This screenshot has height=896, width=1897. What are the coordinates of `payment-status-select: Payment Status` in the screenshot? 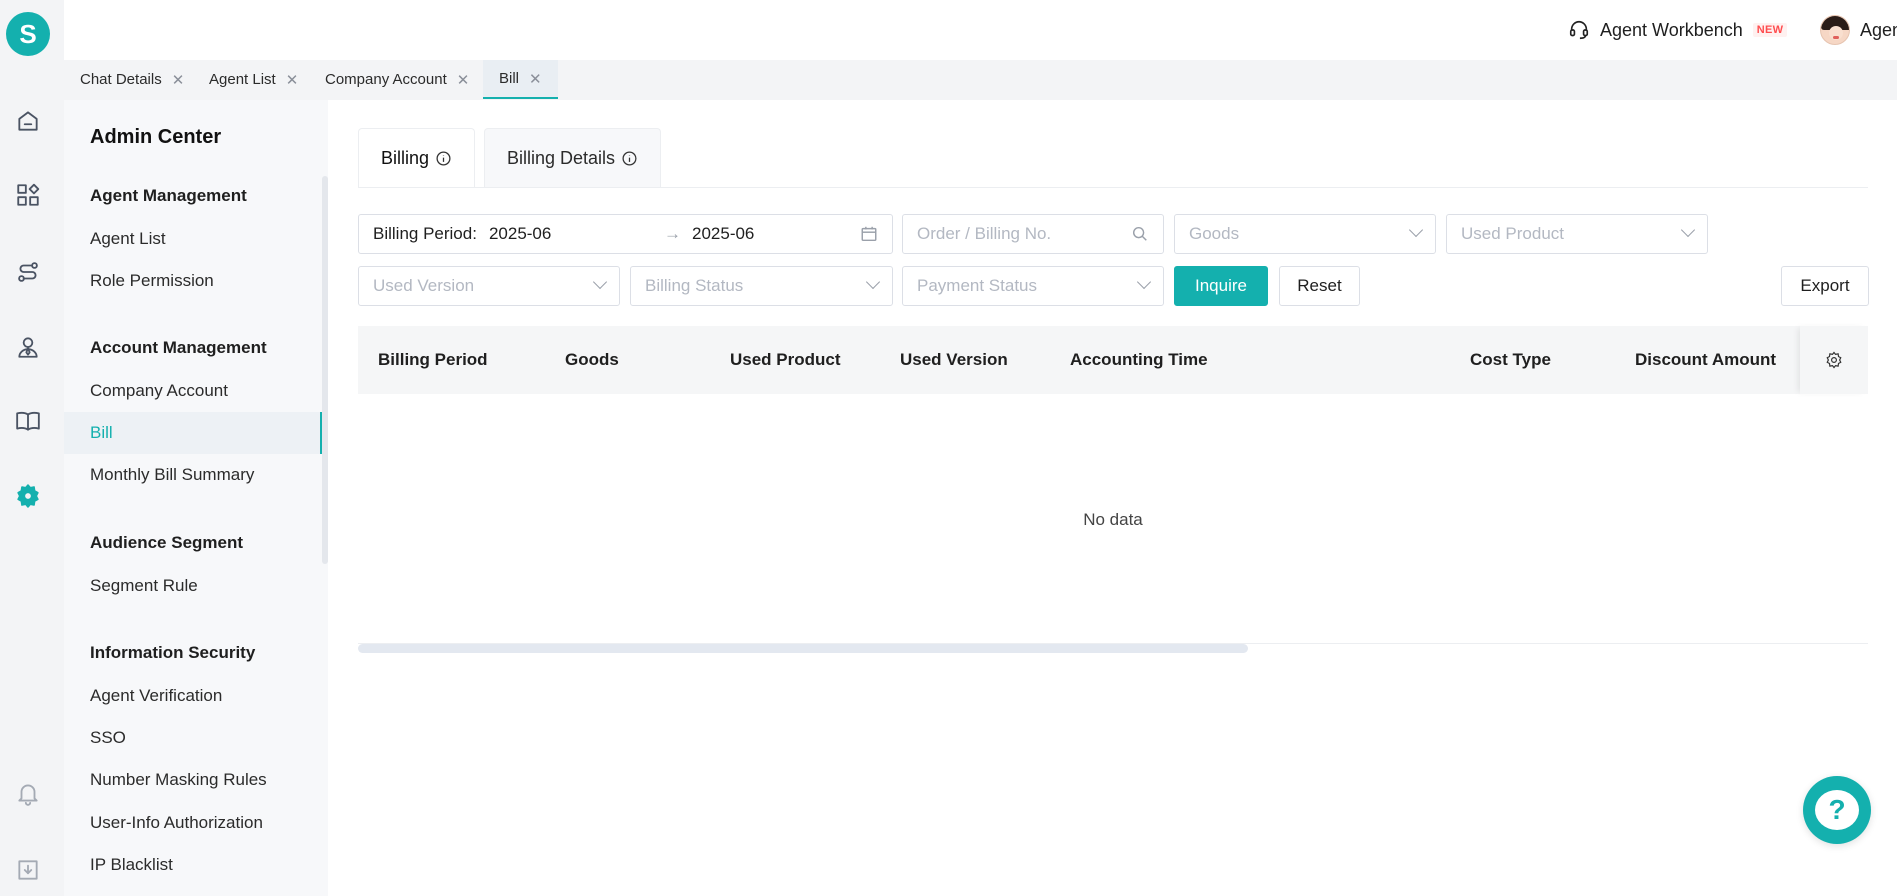 It's located at (1033, 286).